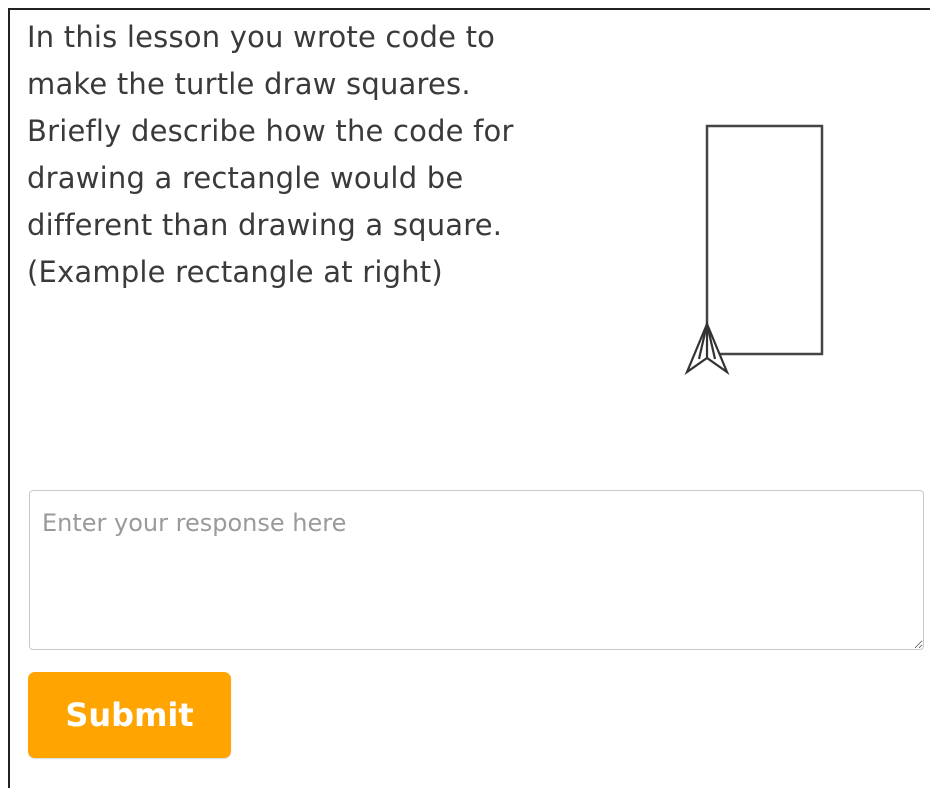 Image resolution: width=930 pixels, height=788 pixels. Describe the element at coordinates (245, 178) in the screenshot. I see `prompt-line: drawing a rectangle would be` at that location.